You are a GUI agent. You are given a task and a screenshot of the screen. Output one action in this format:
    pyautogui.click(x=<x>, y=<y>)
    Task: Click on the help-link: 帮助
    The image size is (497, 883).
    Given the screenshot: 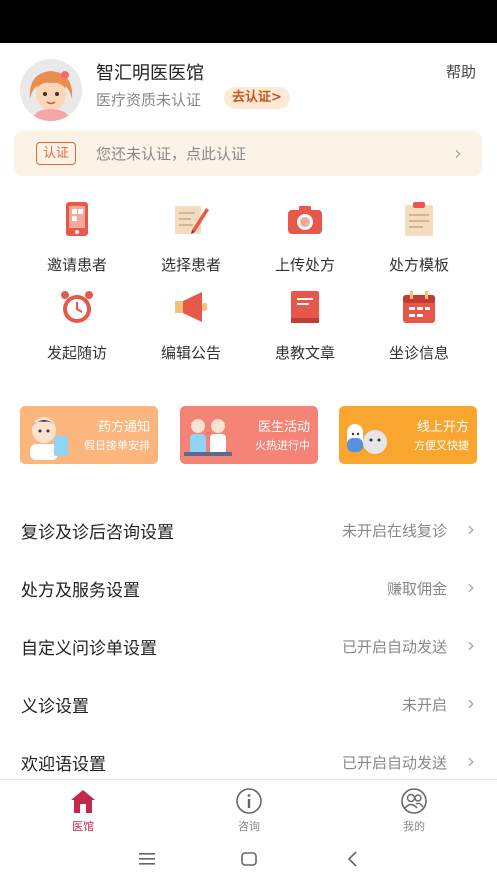 What is the action you would take?
    pyautogui.click(x=461, y=71)
    